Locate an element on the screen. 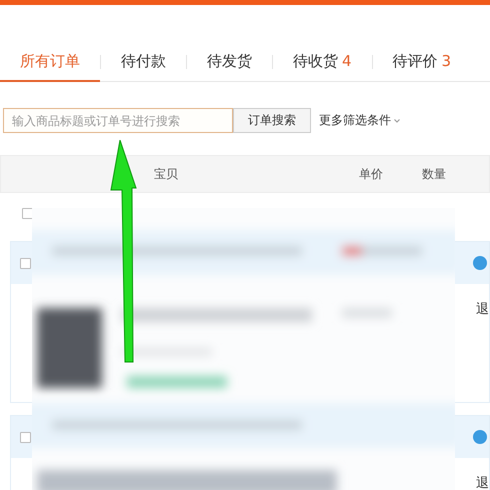 This screenshot has width=490, height=490. column-header: 宝贝 is located at coordinates (166, 174).